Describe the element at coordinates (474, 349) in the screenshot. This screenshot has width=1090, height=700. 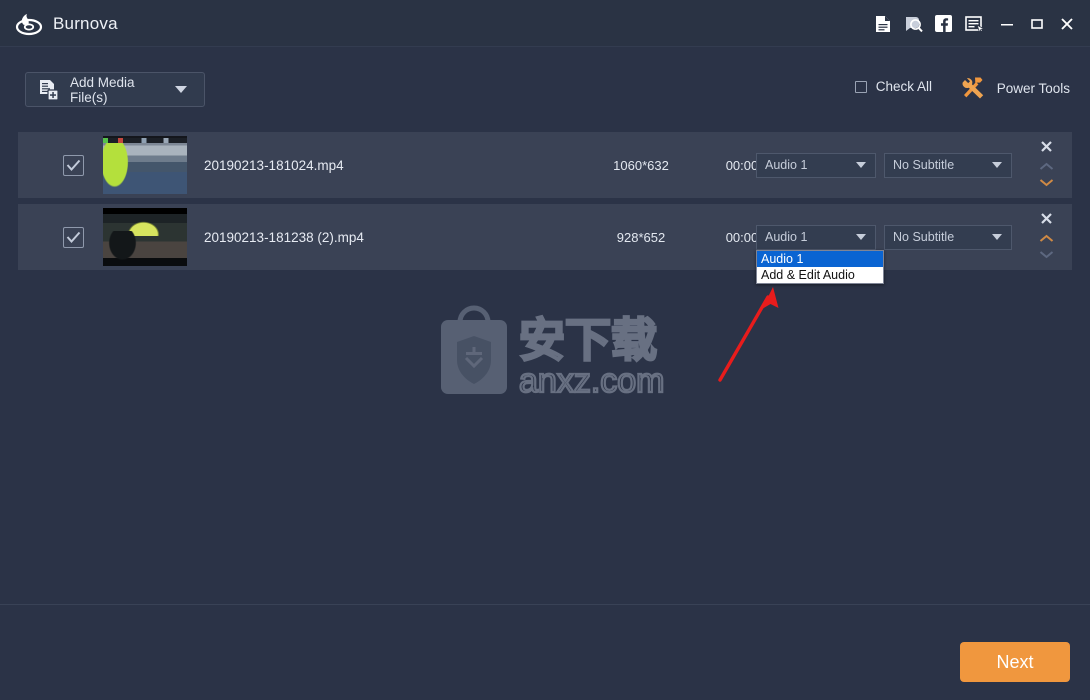
I see `shopping-bag-shield-icon` at that location.